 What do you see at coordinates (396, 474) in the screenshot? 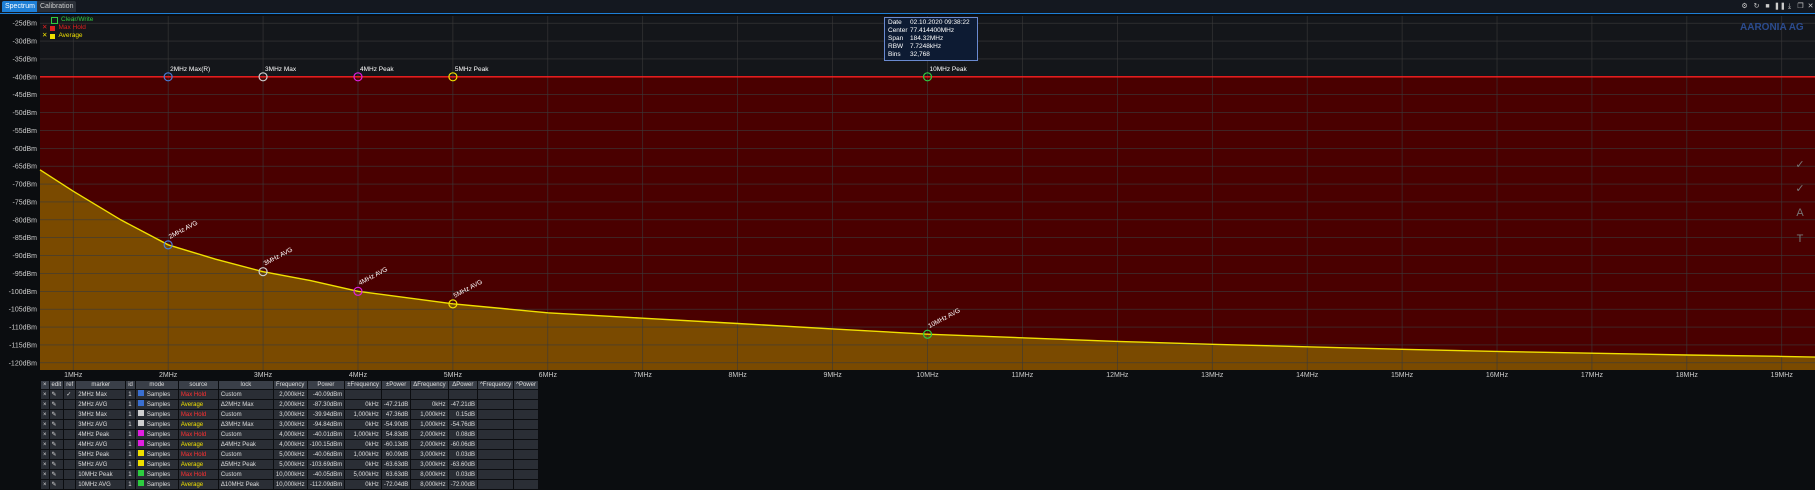
I see `plus-power: 63.63dB` at bounding box center [396, 474].